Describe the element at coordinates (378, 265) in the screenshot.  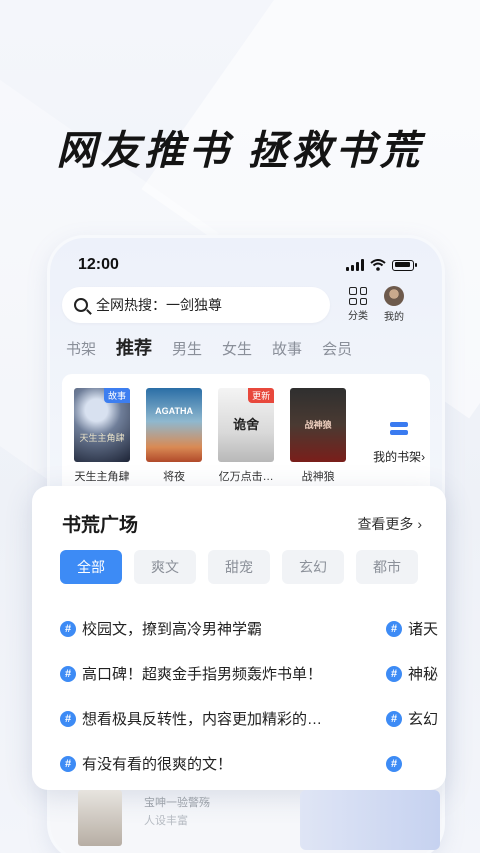
I see `wifi-icon` at that location.